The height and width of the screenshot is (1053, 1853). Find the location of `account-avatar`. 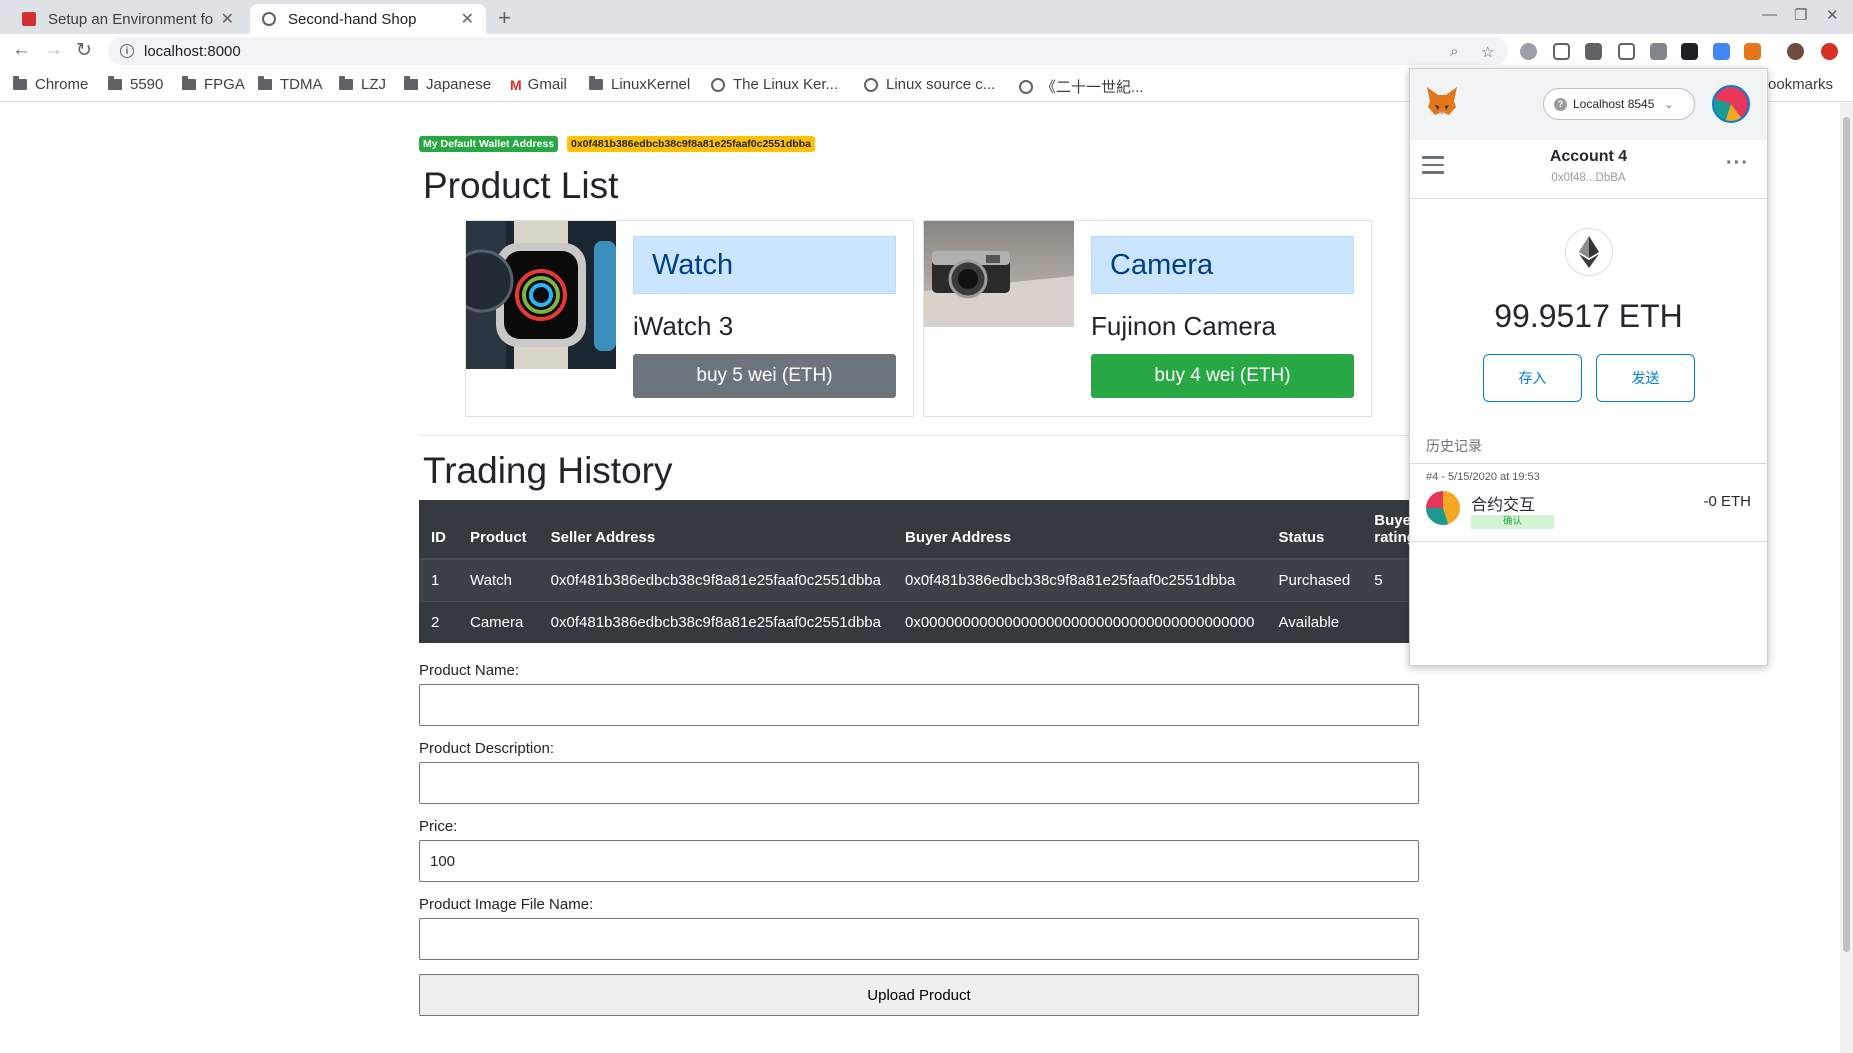

account-avatar is located at coordinates (1731, 104).